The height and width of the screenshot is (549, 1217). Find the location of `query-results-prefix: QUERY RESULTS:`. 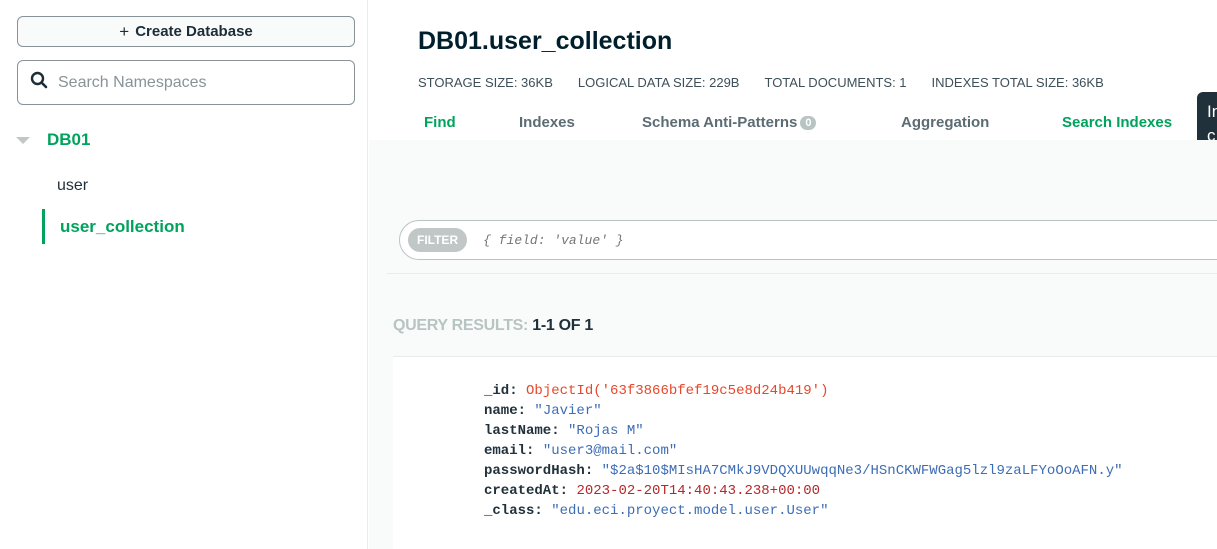

query-results-prefix: QUERY RESULTS: is located at coordinates (463, 325).